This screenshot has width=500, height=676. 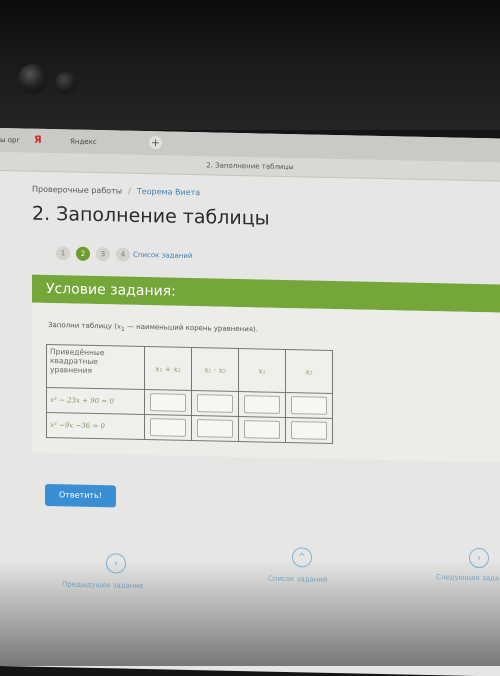 I want to click on browser-tab-fragment: ы орг, so click(x=10, y=140).